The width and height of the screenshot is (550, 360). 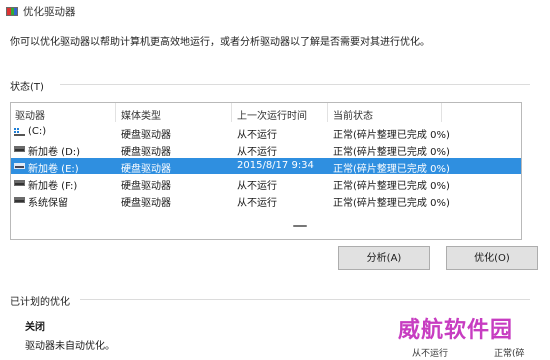 I want to click on status-divider, so click(x=295, y=84).